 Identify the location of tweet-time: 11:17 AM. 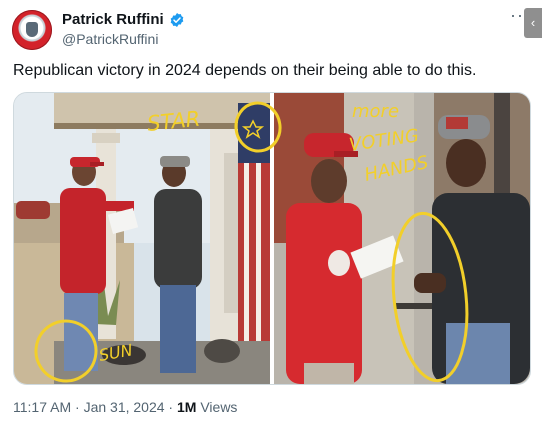
(42, 407).